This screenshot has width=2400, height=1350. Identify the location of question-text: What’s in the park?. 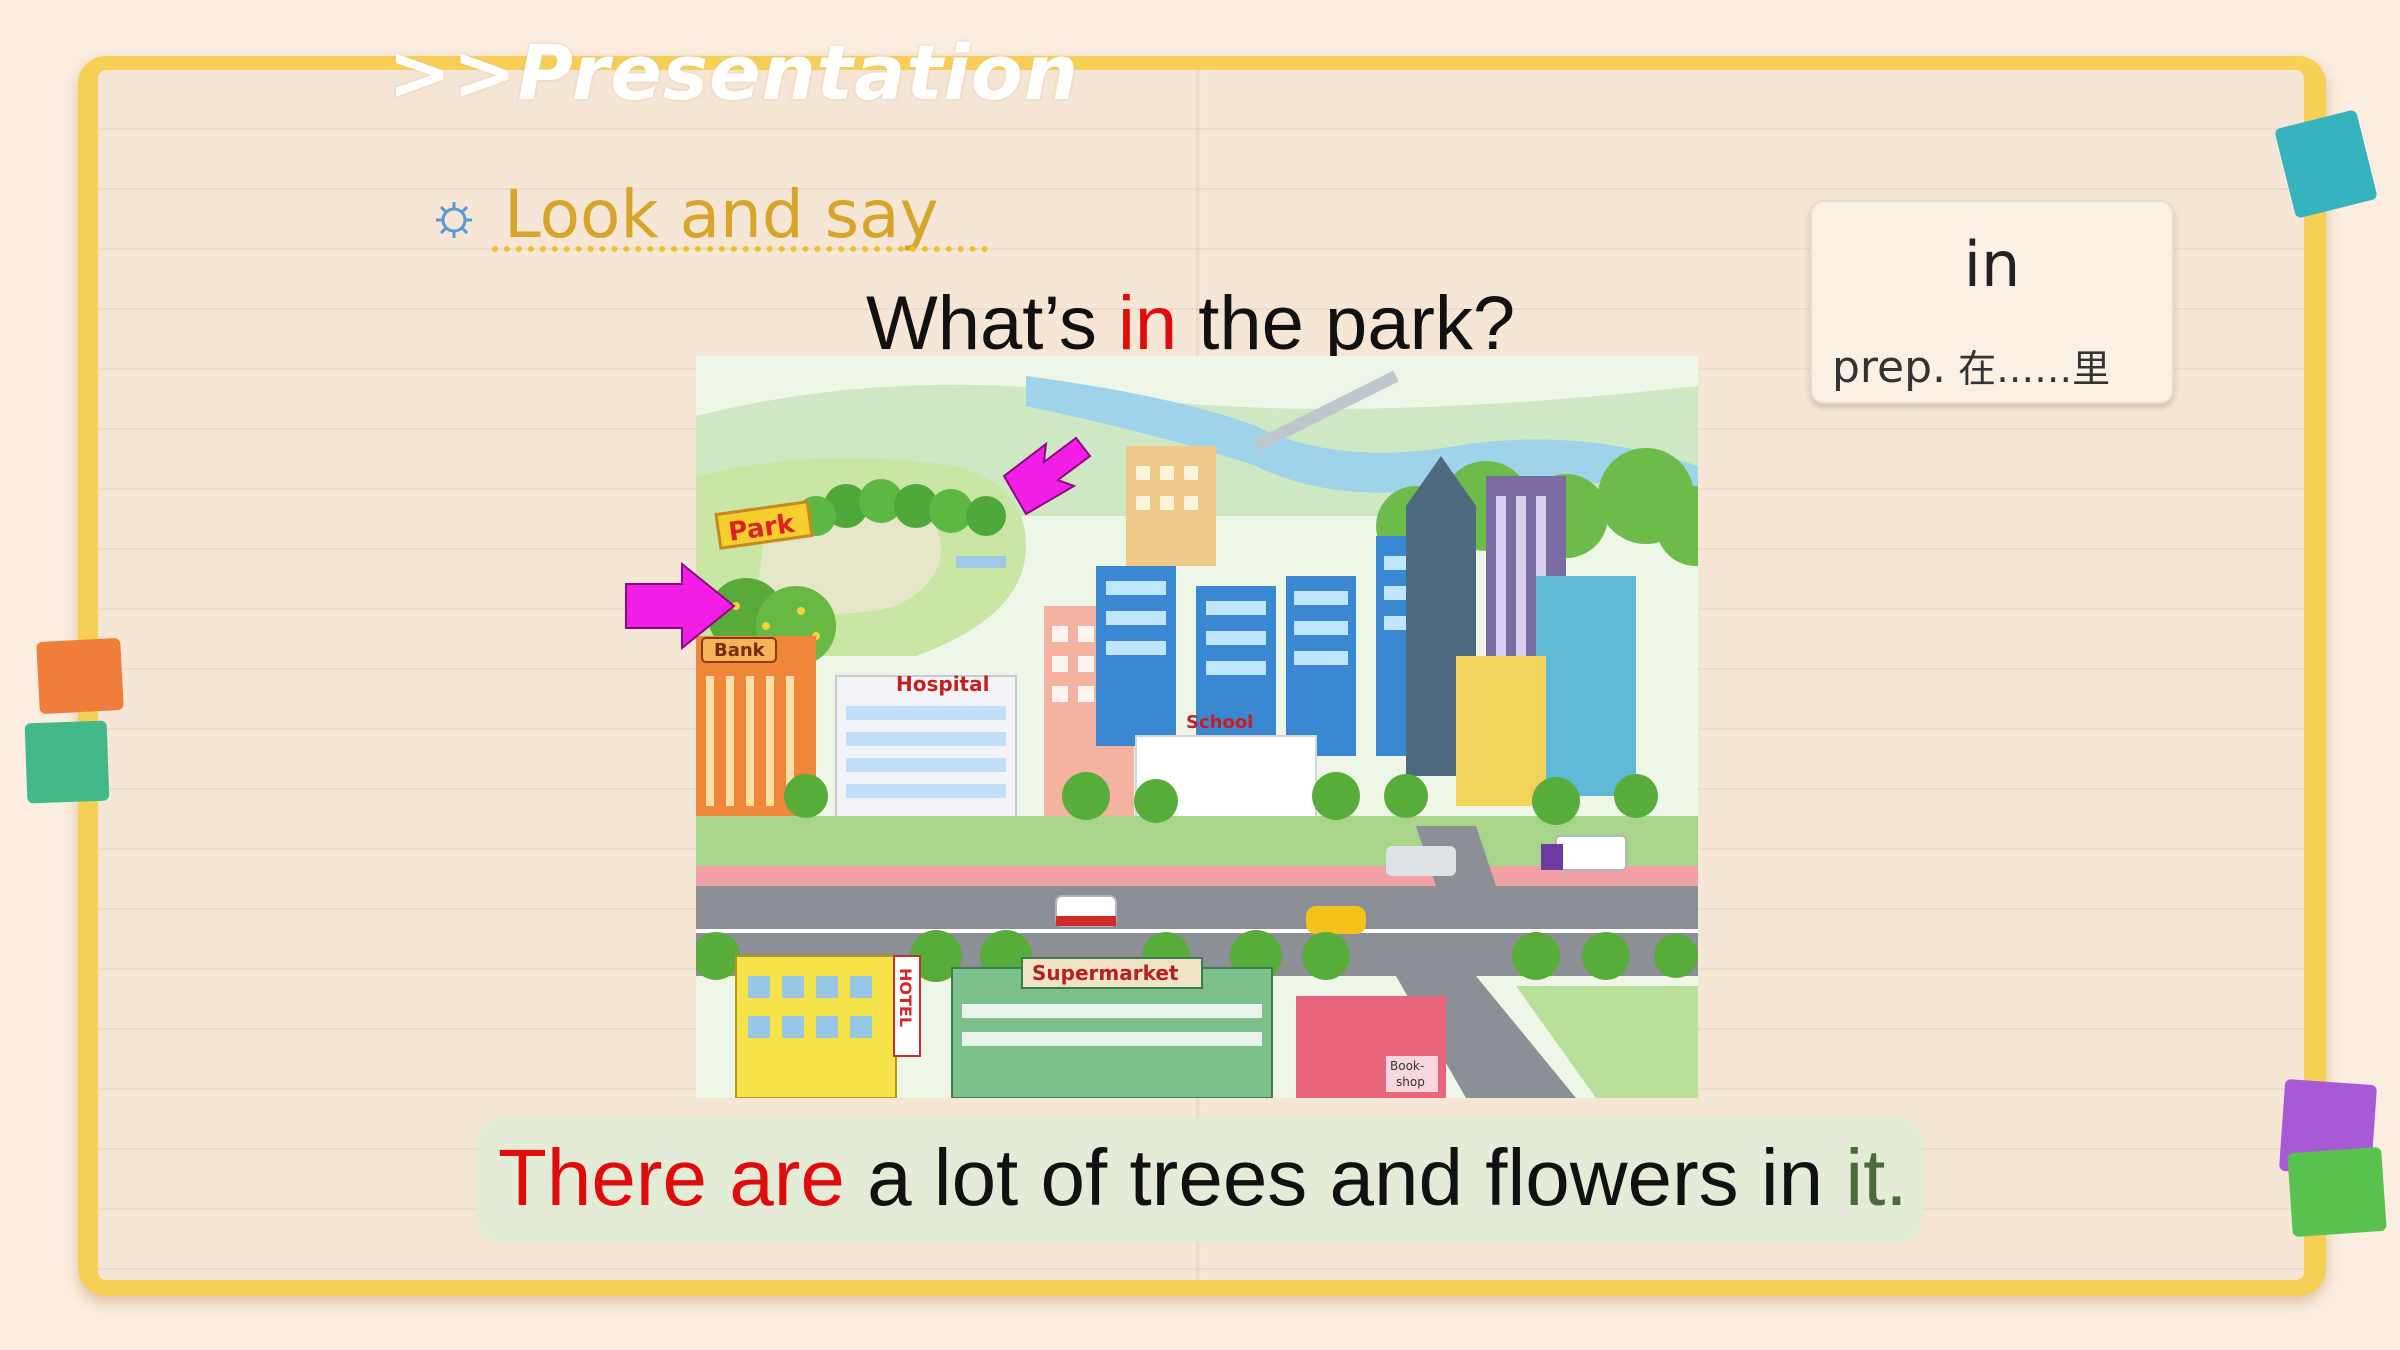
(1190, 323).